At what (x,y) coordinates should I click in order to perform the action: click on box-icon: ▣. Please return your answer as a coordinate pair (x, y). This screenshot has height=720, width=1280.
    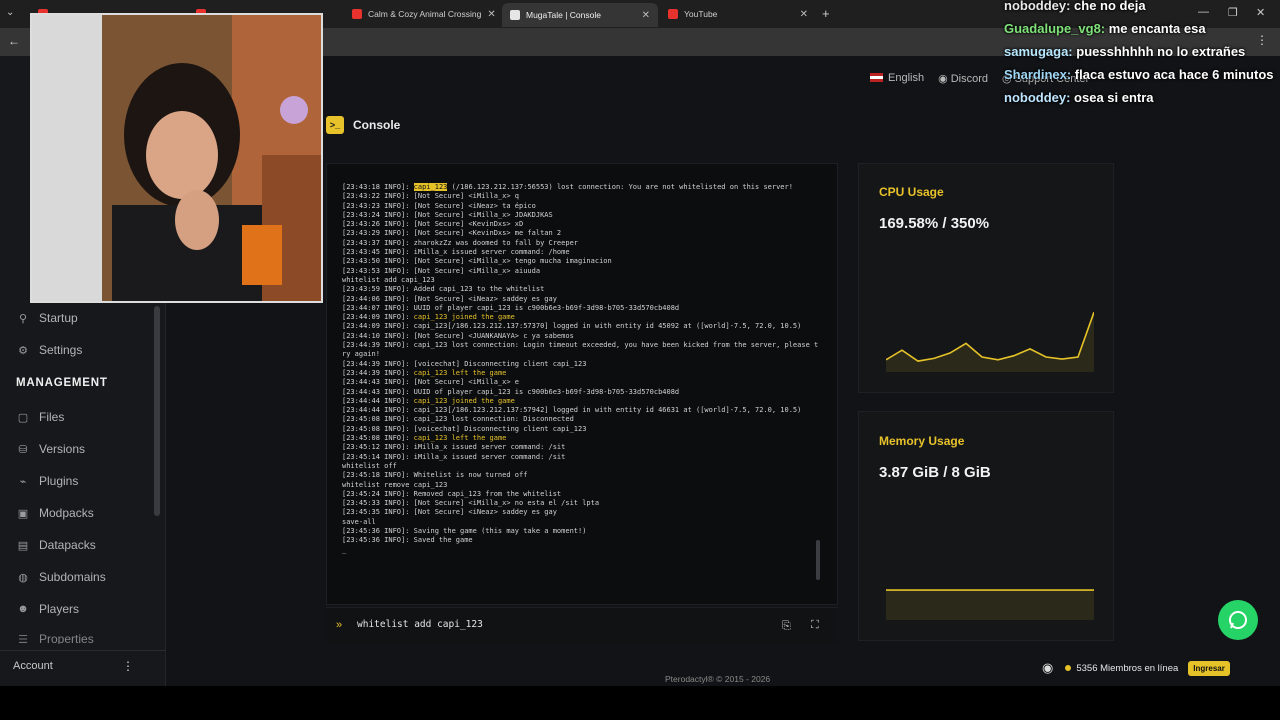
    Looking at the image, I should click on (23, 513).